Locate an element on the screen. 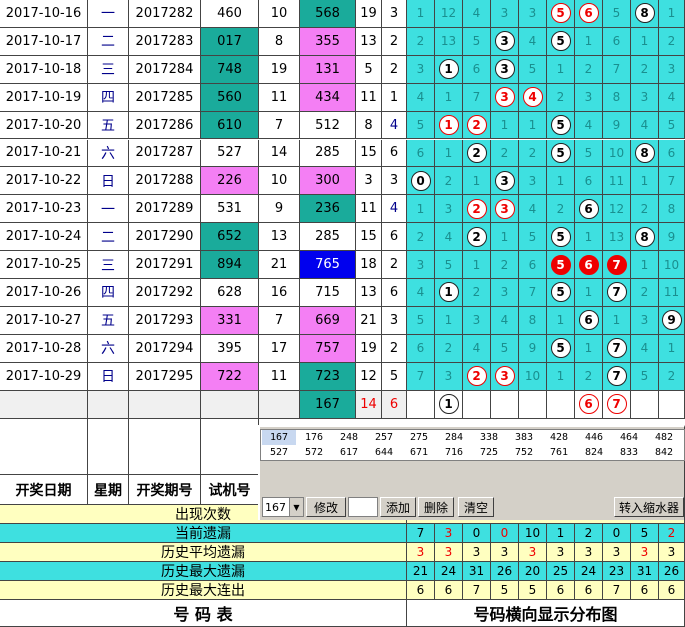  issue-number: 2017293 is located at coordinates (165, 320).